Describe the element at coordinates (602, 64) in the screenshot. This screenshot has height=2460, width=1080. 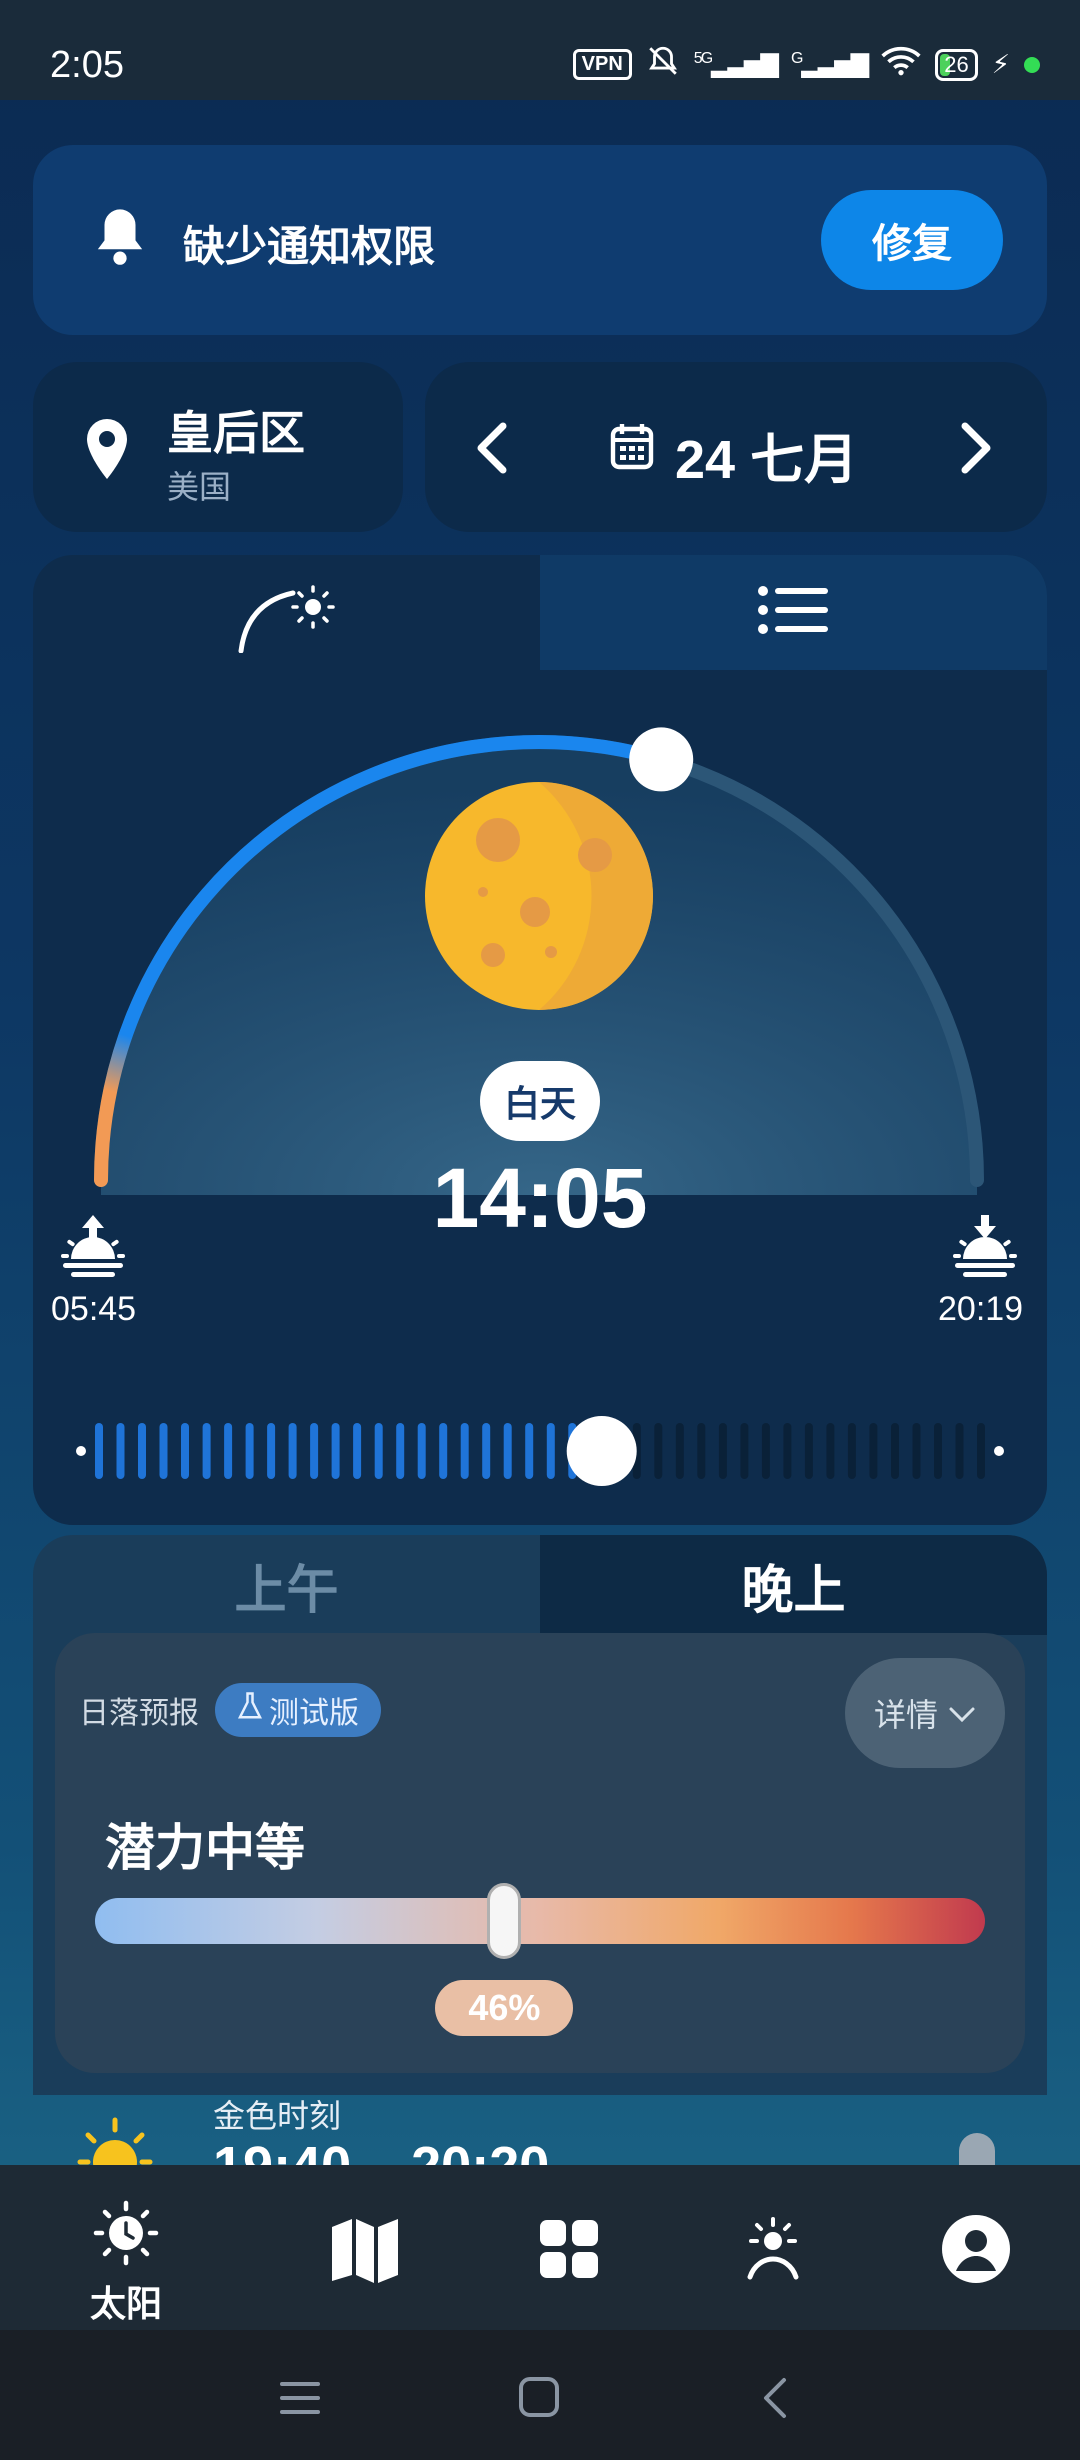
I see `vpn-icon: VPN` at that location.